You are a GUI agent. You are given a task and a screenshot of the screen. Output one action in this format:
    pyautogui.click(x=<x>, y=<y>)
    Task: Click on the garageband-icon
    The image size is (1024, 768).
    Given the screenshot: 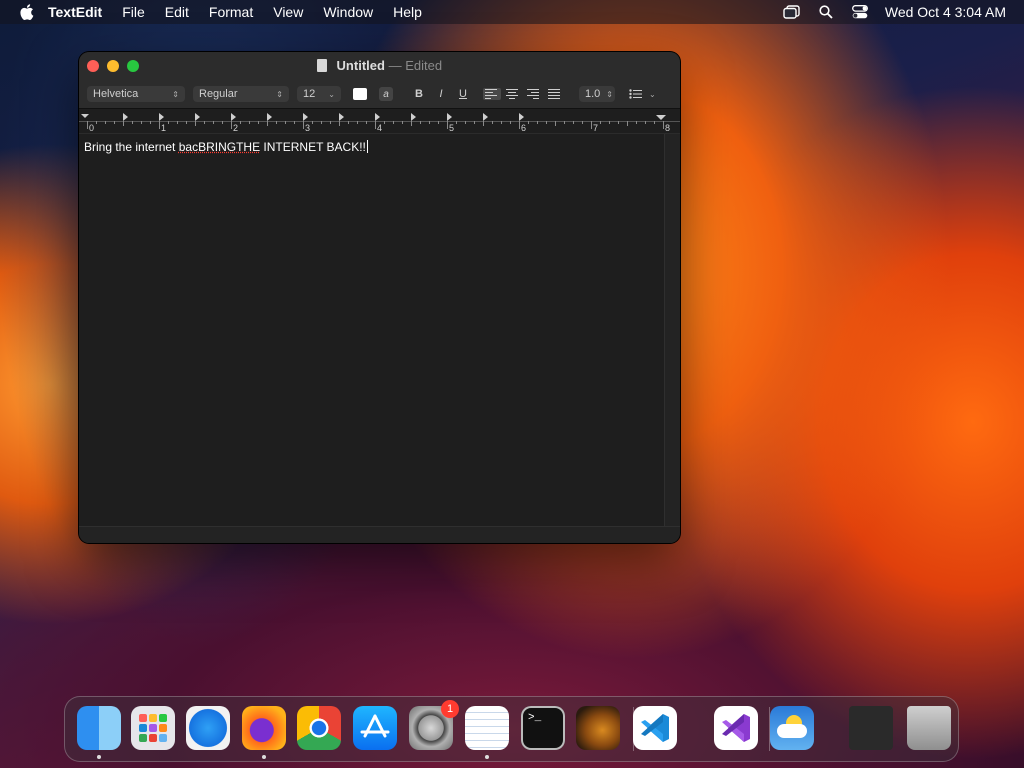 What is the action you would take?
    pyautogui.click(x=598, y=728)
    